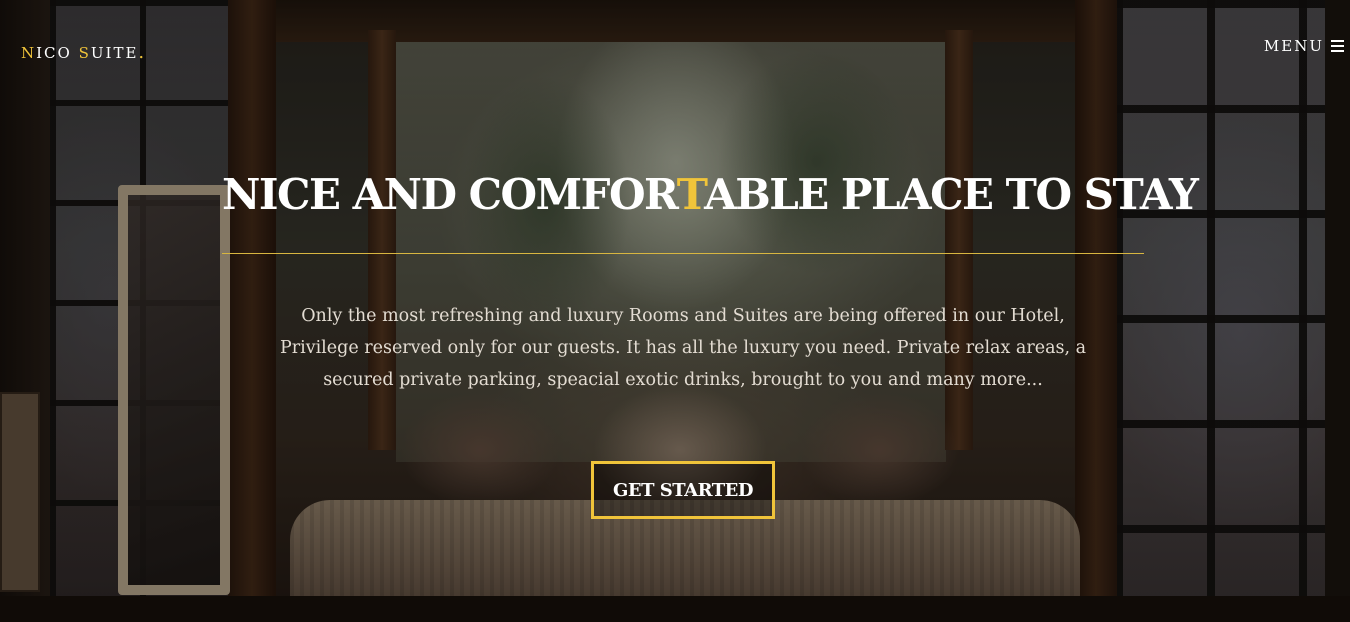 The image size is (1350, 622). What do you see at coordinates (951, 194) in the screenshot?
I see `hero-title-part-2: ABLE PLACE TO STAY` at bounding box center [951, 194].